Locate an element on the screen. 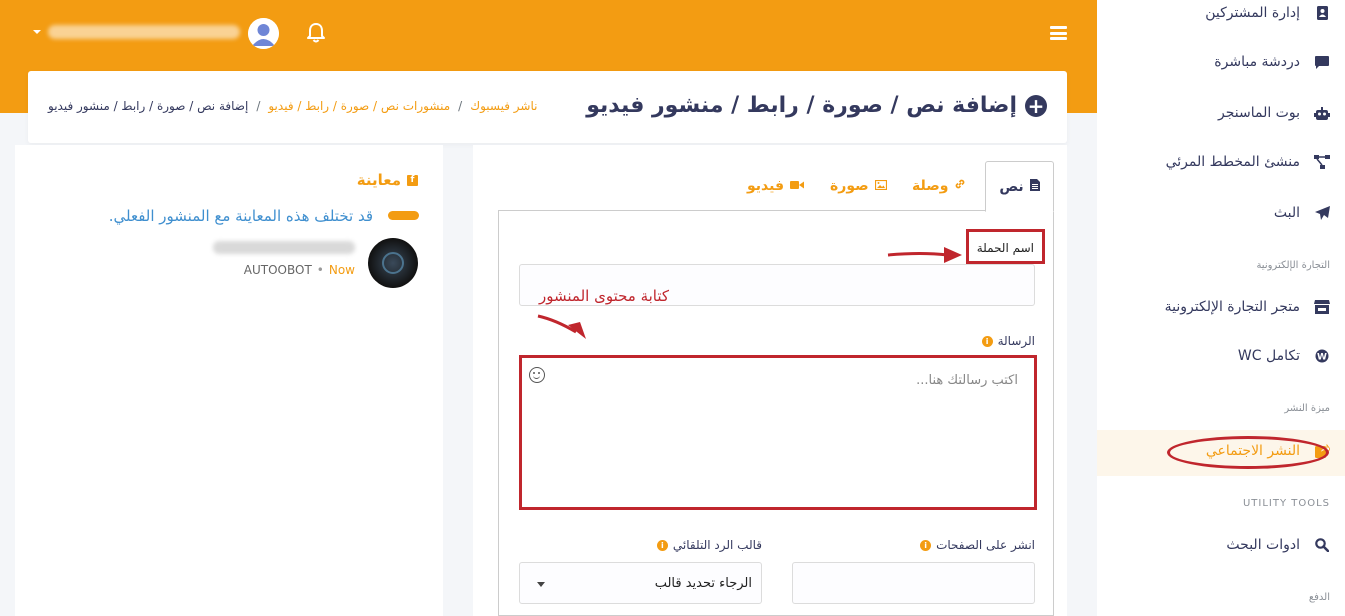  sidebar-item-label: منشئ المخطط المرئي is located at coordinates (1232, 162).